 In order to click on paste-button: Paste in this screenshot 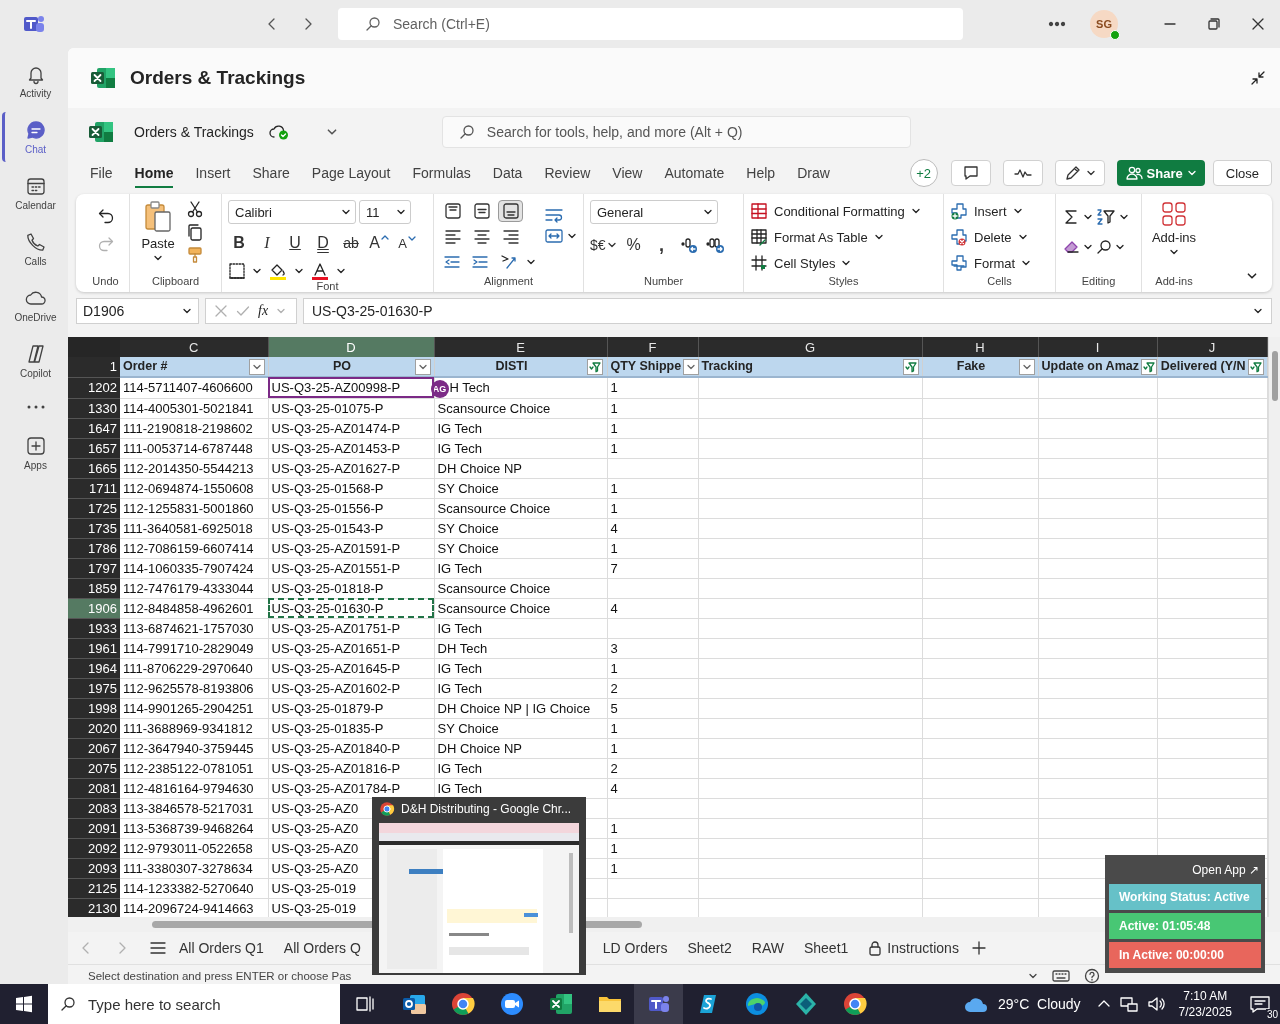, I will do `click(158, 231)`.